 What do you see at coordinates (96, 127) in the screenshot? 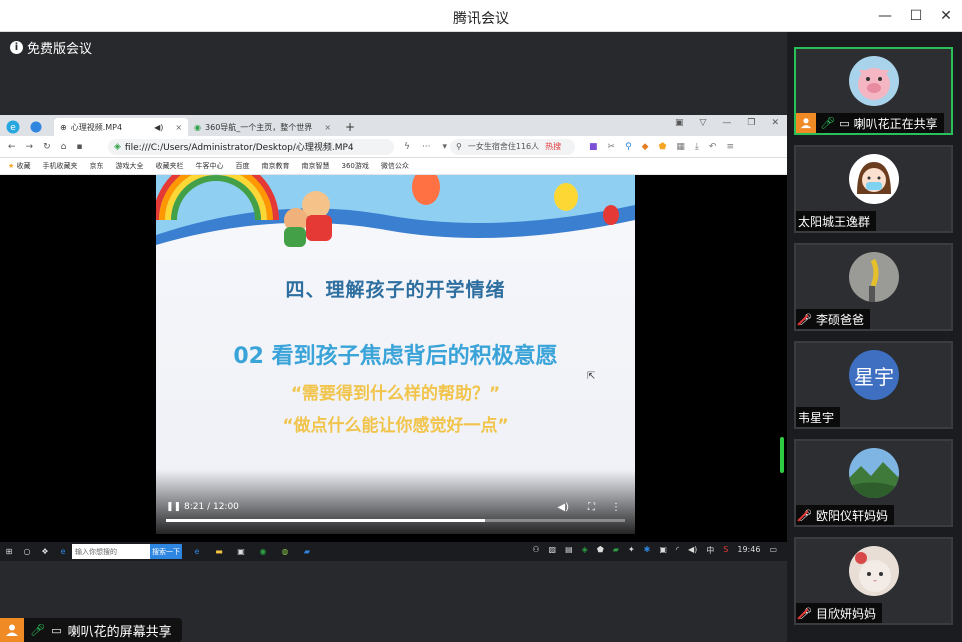
I see `tab-video-label: 心理视频.MP4` at bounding box center [96, 127].